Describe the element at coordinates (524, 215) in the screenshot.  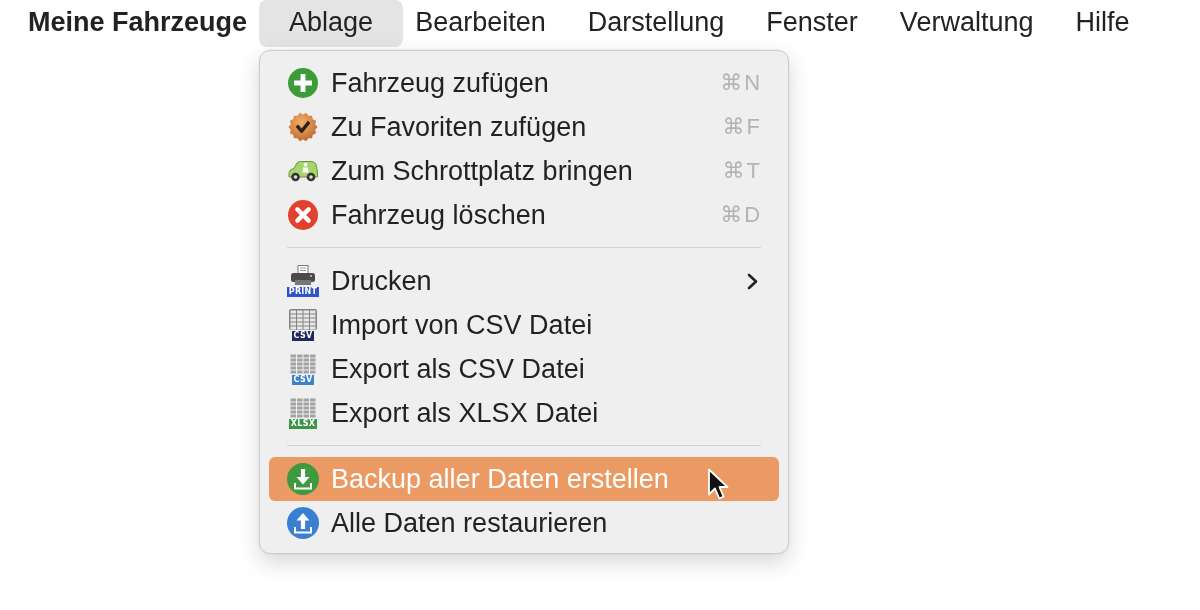
I see `menu-item: Fahrzeug löschen ⌘D` at that location.